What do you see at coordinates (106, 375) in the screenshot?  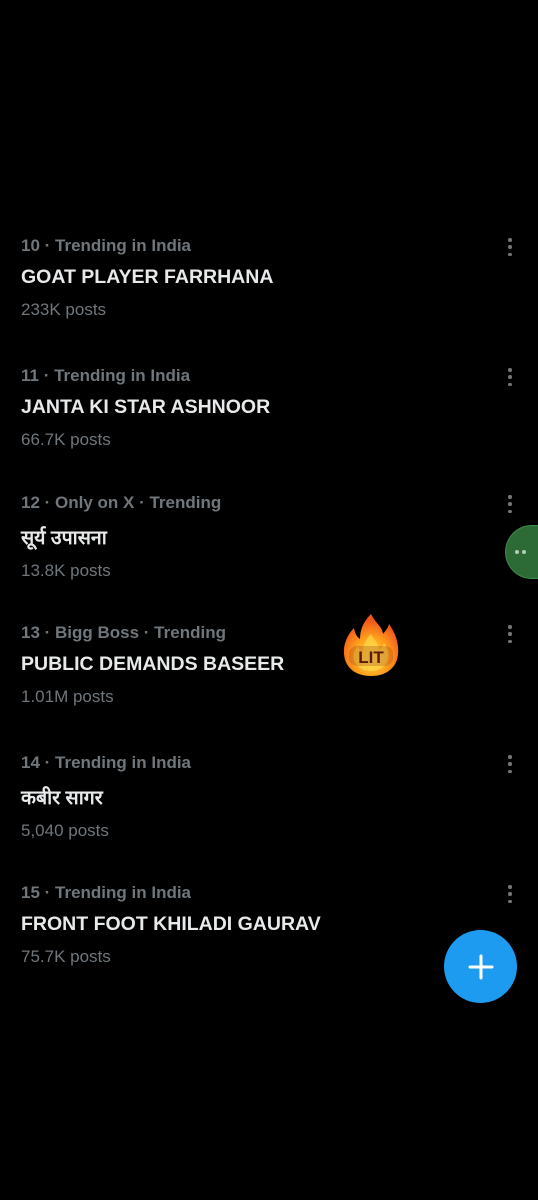 I see `trend-meta: 11 · Trending in India` at bounding box center [106, 375].